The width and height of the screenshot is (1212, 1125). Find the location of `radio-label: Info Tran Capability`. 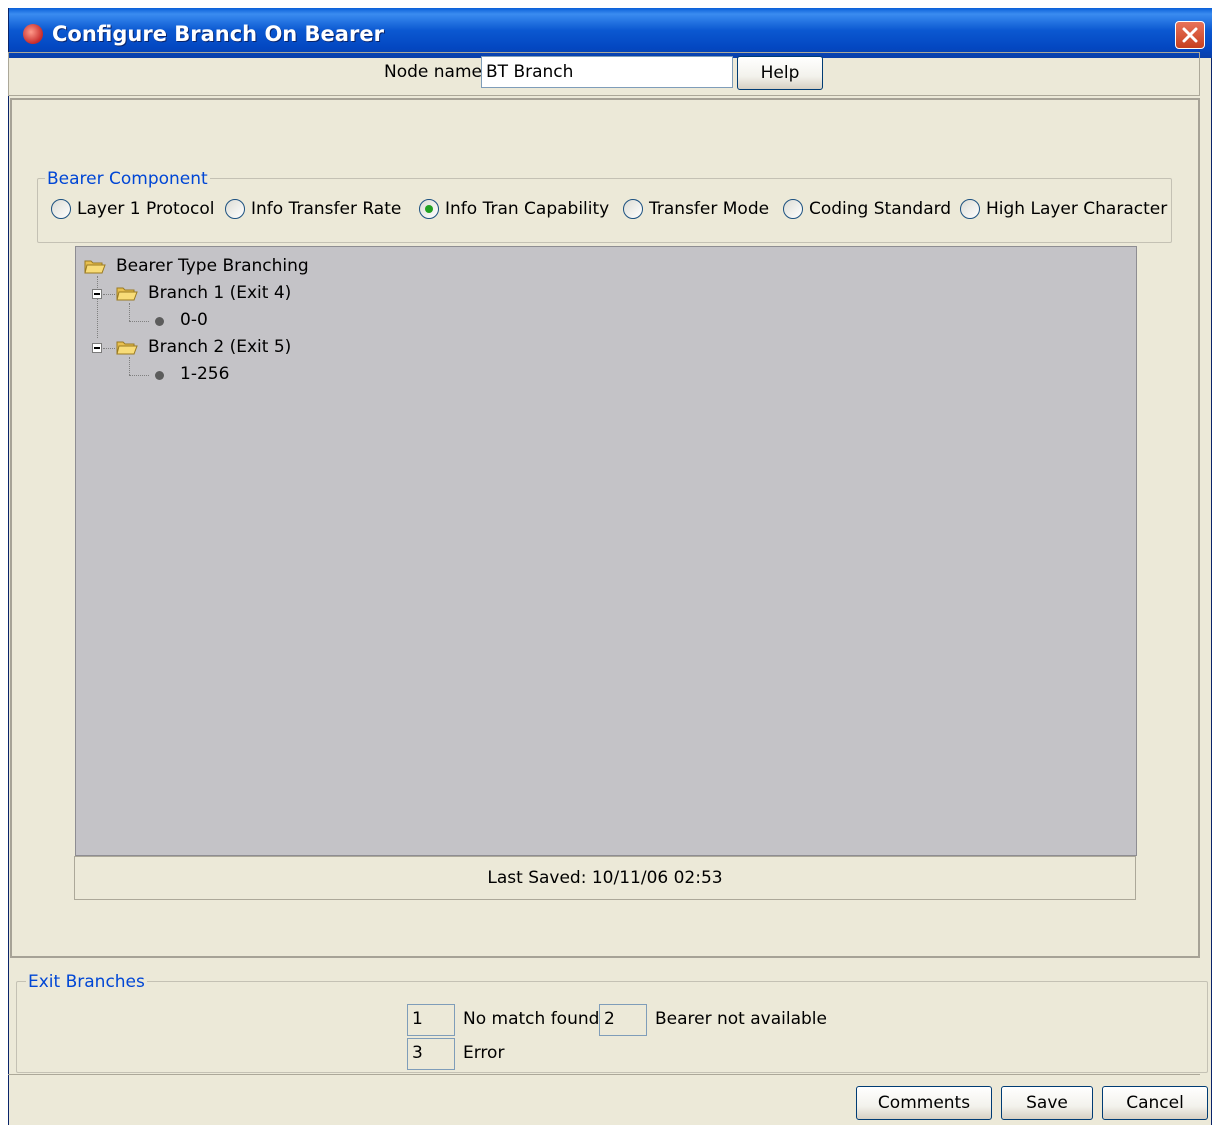

radio-label: Info Tran Capability is located at coordinates (527, 209).